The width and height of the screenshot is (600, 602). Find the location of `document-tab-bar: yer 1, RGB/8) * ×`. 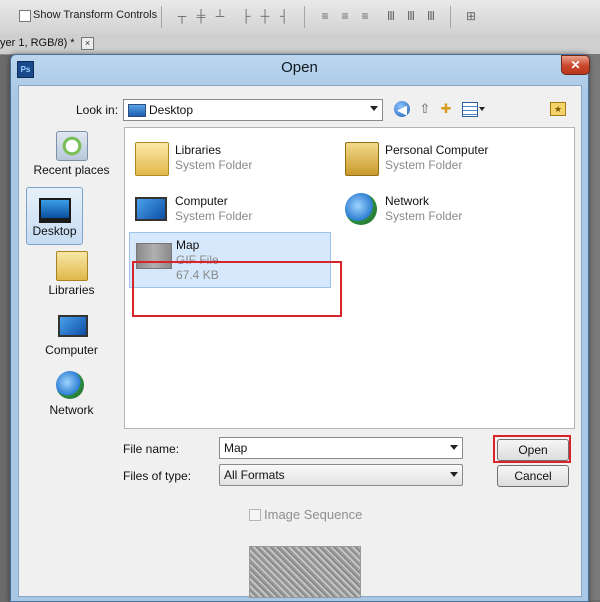

document-tab-bar: yer 1, RGB/8) * × is located at coordinates (300, 44).